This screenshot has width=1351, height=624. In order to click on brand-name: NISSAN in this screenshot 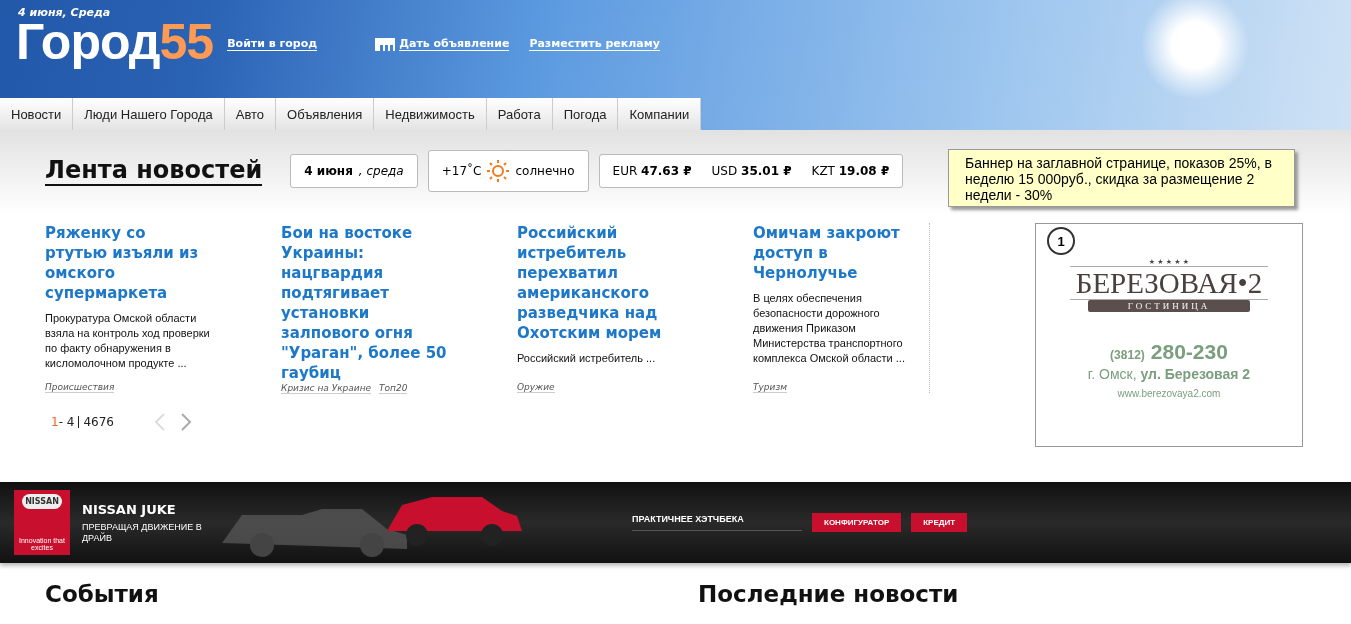, I will do `click(42, 501)`.